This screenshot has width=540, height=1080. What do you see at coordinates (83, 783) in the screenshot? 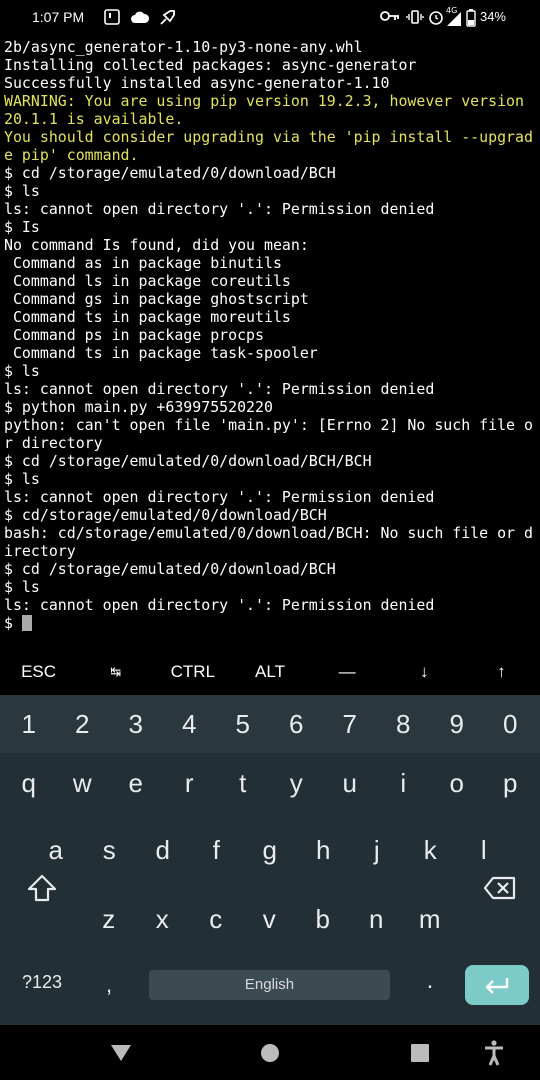
I see `key-w: w` at bounding box center [83, 783].